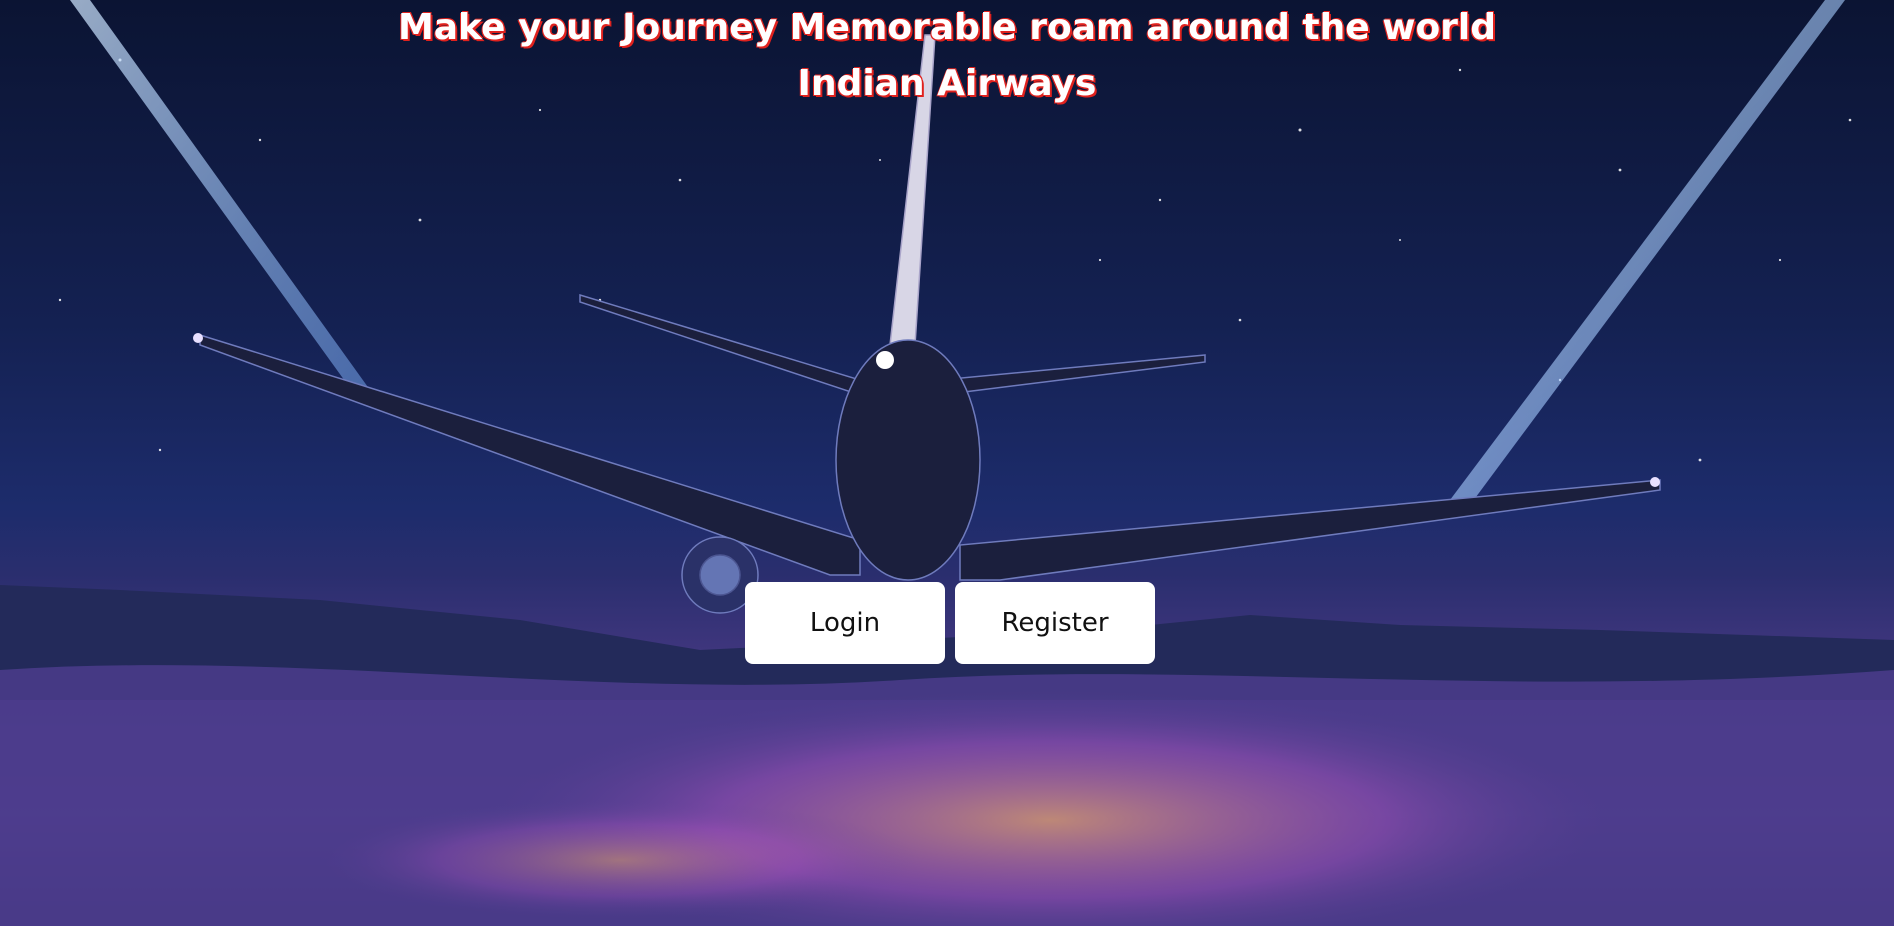  What do you see at coordinates (1055, 623) in the screenshot?
I see `register-button: Register` at bounding box center [1055, 623].